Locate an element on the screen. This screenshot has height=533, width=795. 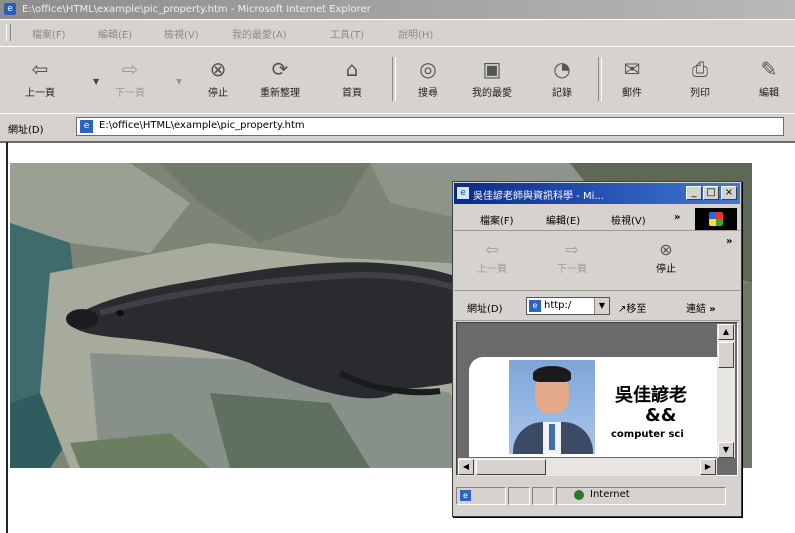
popup-address-bar: 網址(D) e http:/ ▼ ↗移至 連結 » is located at coordinates (597, 306).